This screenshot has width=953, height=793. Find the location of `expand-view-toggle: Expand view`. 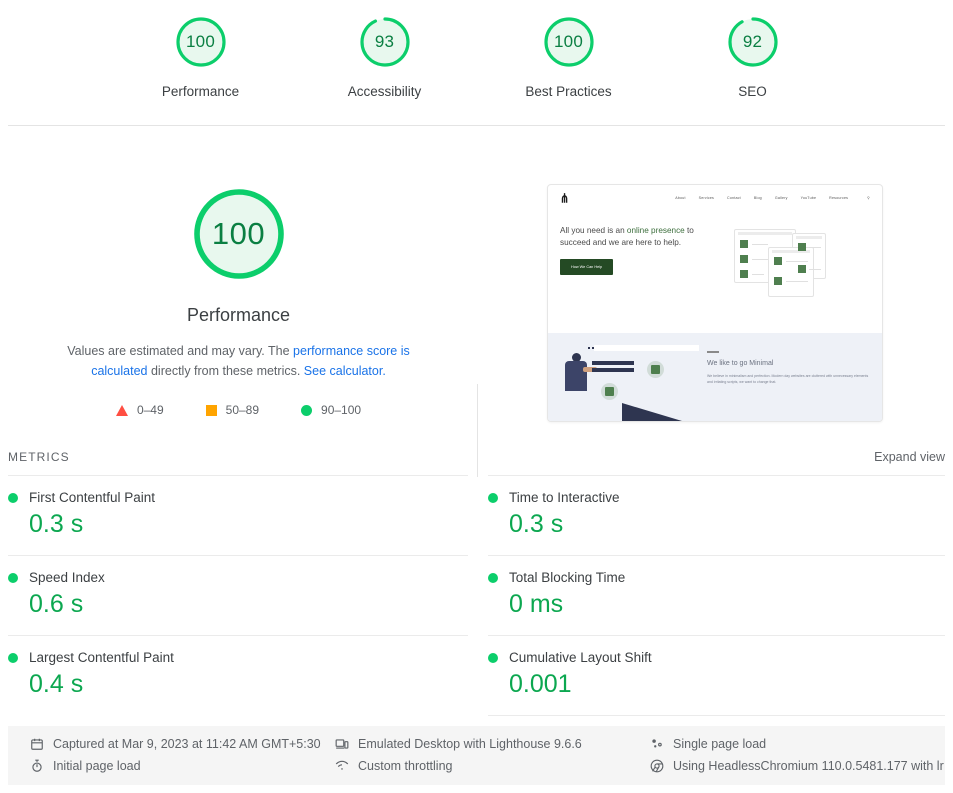

expand-view-toggle: Expand view is located at coordinates (909, 457).